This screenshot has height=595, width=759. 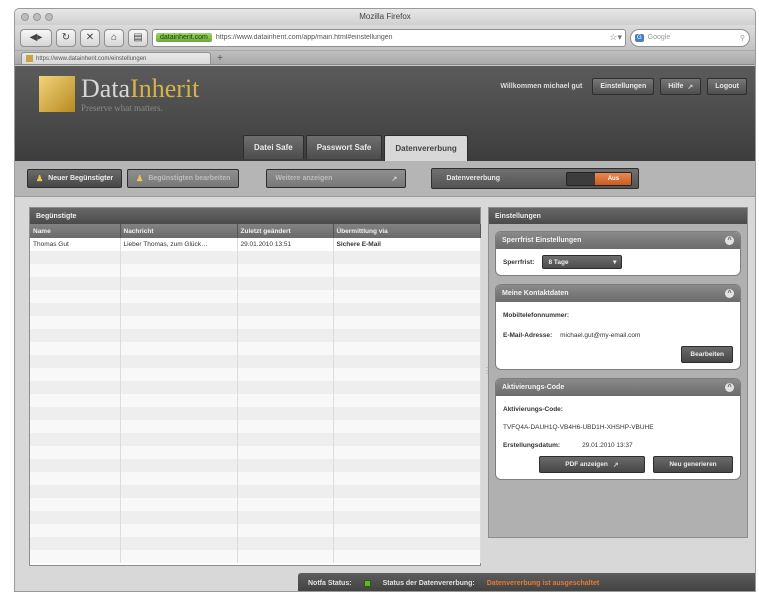 What do you see at coordinates (394, 179) in the screenshot?
I see `external-link-icon: ↗` at bounding box center [394, 179].